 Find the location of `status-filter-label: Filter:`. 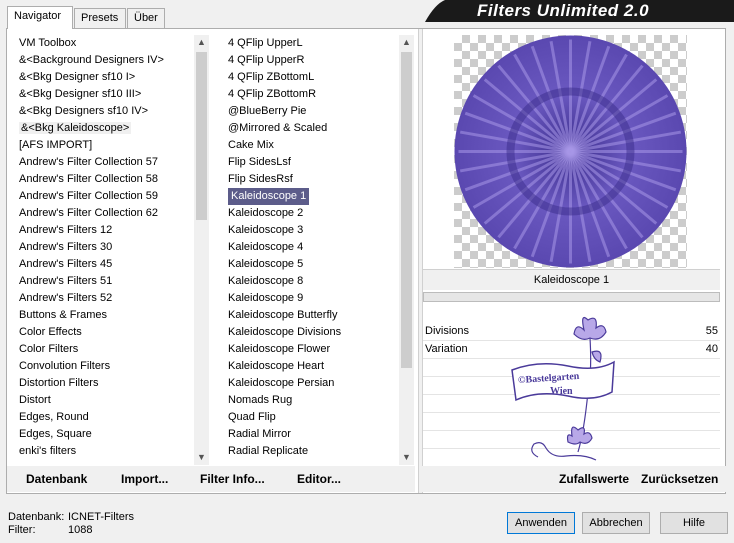

status-filter-label: Filter: is located at coordinates (22, 530).